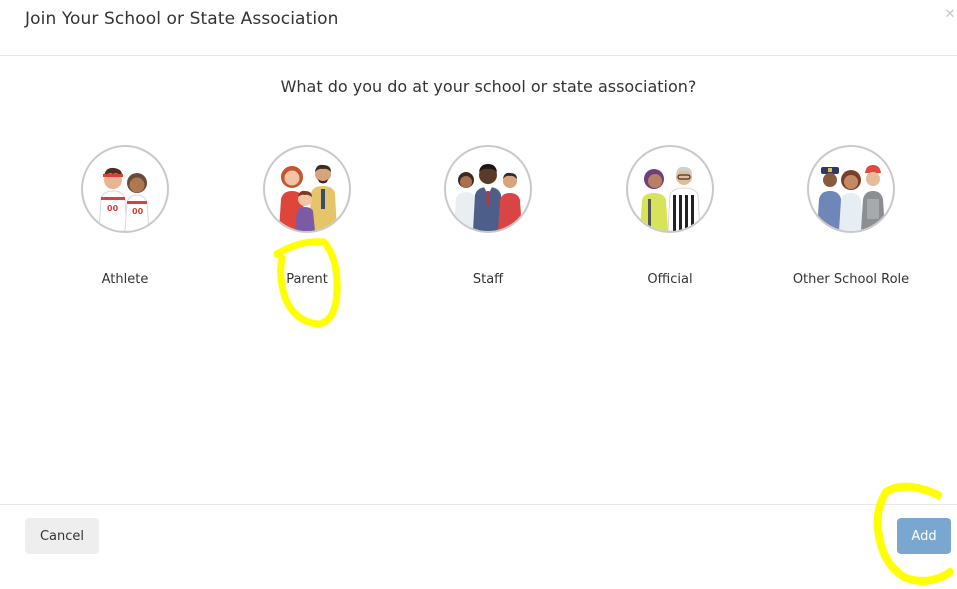  What do you see at coordinates (62, 536) in the screenshot?
I see `cancel-button: Cancel` at bounding box center [62, 536].